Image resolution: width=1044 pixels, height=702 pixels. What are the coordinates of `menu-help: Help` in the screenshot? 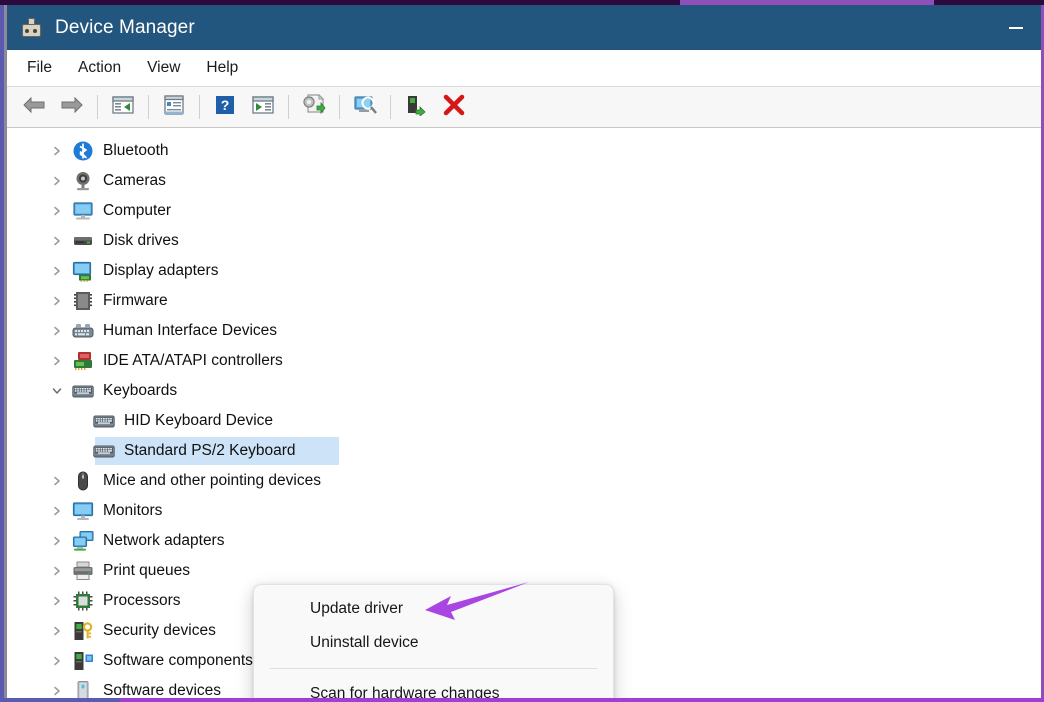 It's located at (222, 68).